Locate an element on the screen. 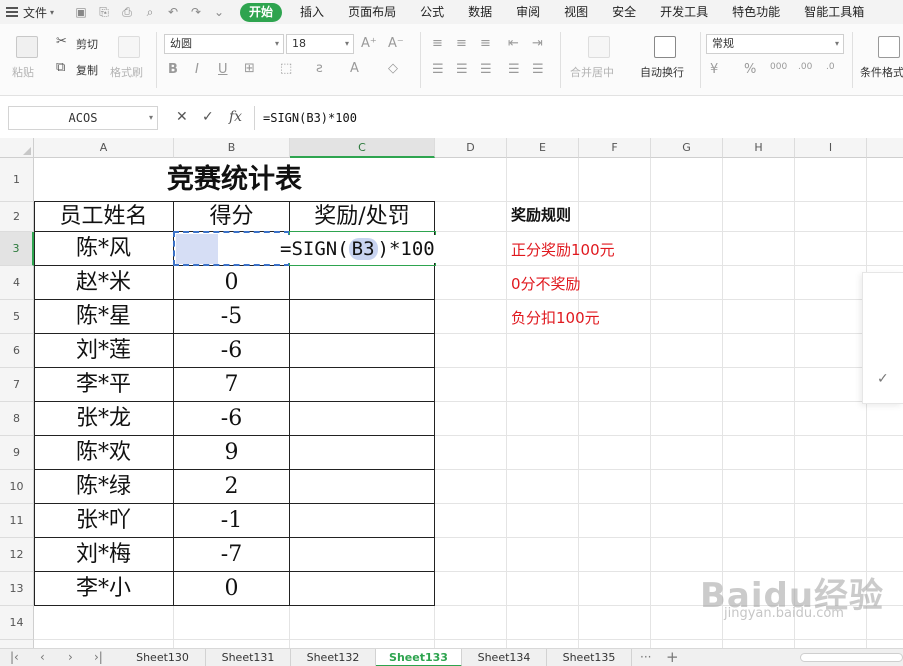  editor-cell-reference: B3 is located at coordinates (363, 249).